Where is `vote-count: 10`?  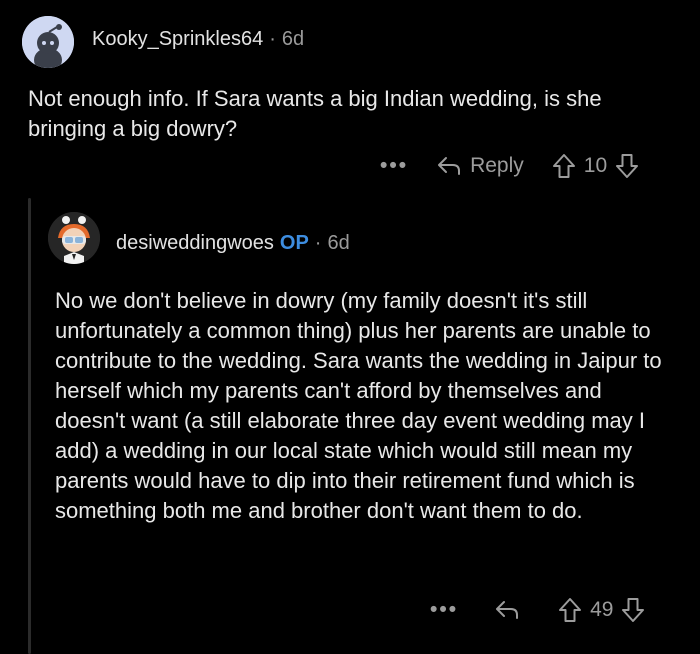 vote-count: 10 is located at coordinates (595, 165).